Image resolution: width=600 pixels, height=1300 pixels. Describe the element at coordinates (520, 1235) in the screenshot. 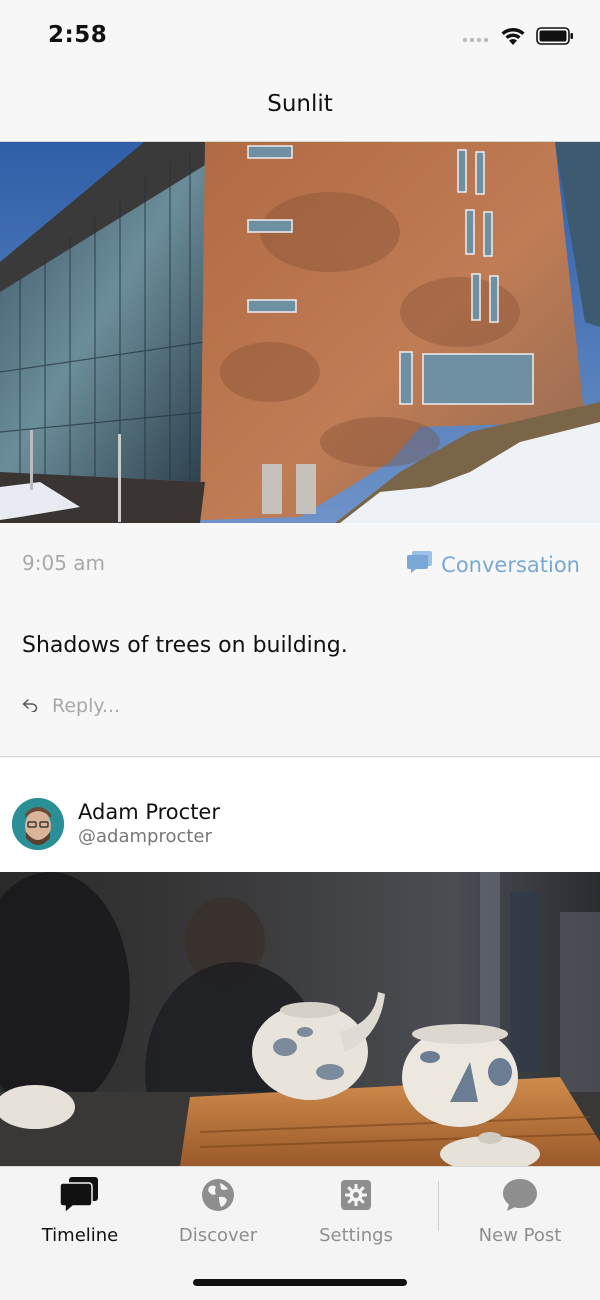

I see `tab-label-new-post: New Post` at that location.